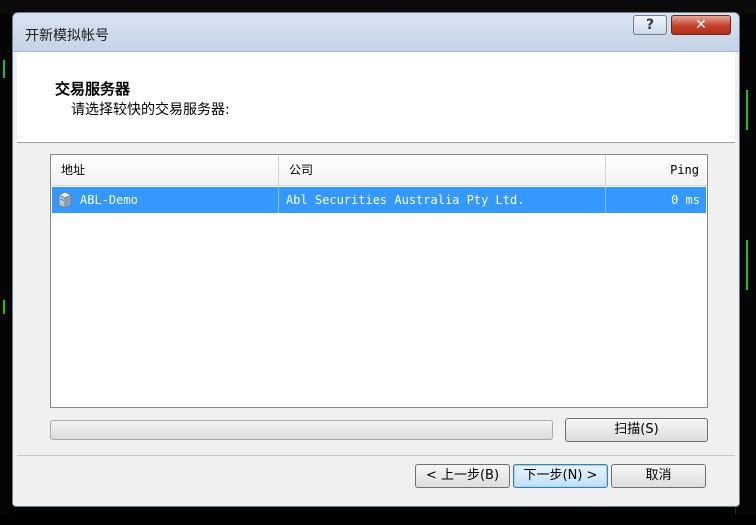 This screenshot has height=525, width=756. What do you see at coordinates (701, 25) in the screenshot?
I see `close-button: ✕` at bounding box center [701, 25].